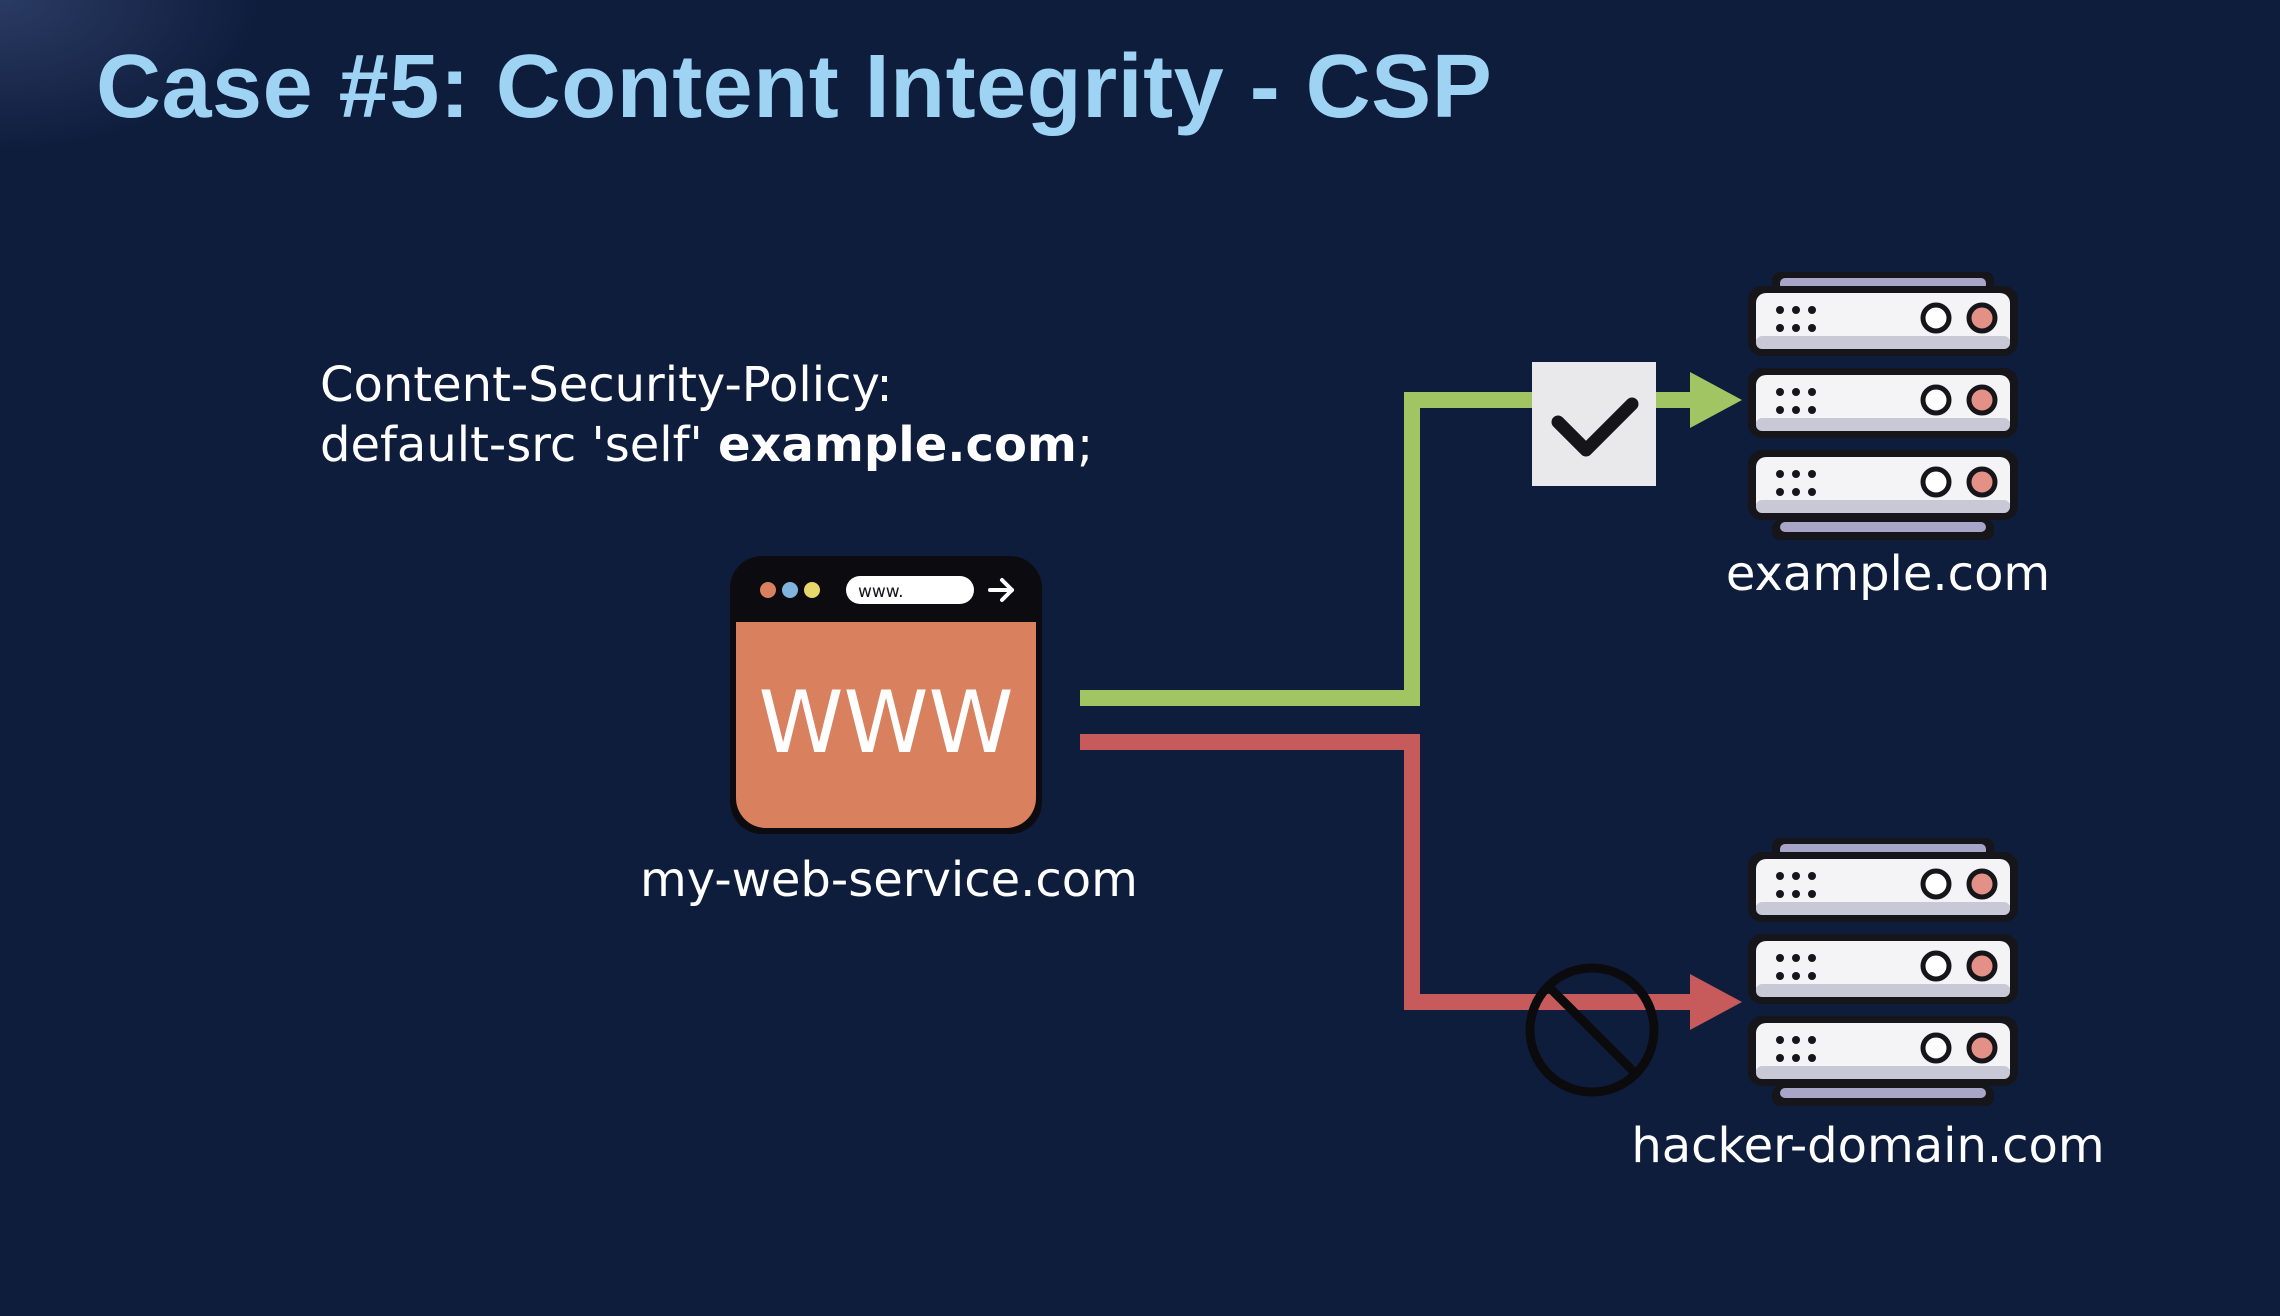  I want to click on address-bar-text: www., so click(881, 592).